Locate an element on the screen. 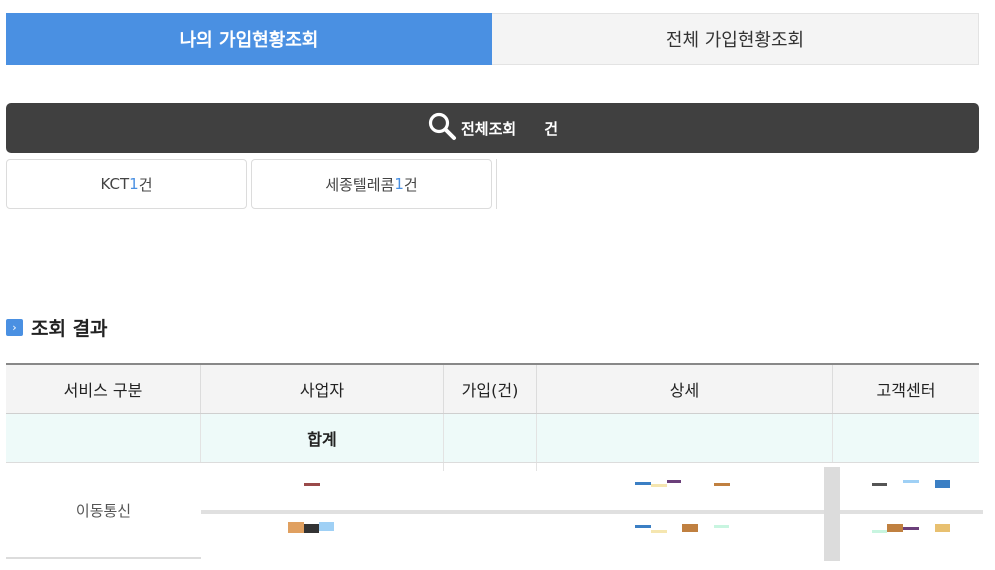 The height and width of the screenshot is (570, 995). tab-bar: 나의 가입현황조회 전체 가입현황조회 is located at coordinates (492, 39).